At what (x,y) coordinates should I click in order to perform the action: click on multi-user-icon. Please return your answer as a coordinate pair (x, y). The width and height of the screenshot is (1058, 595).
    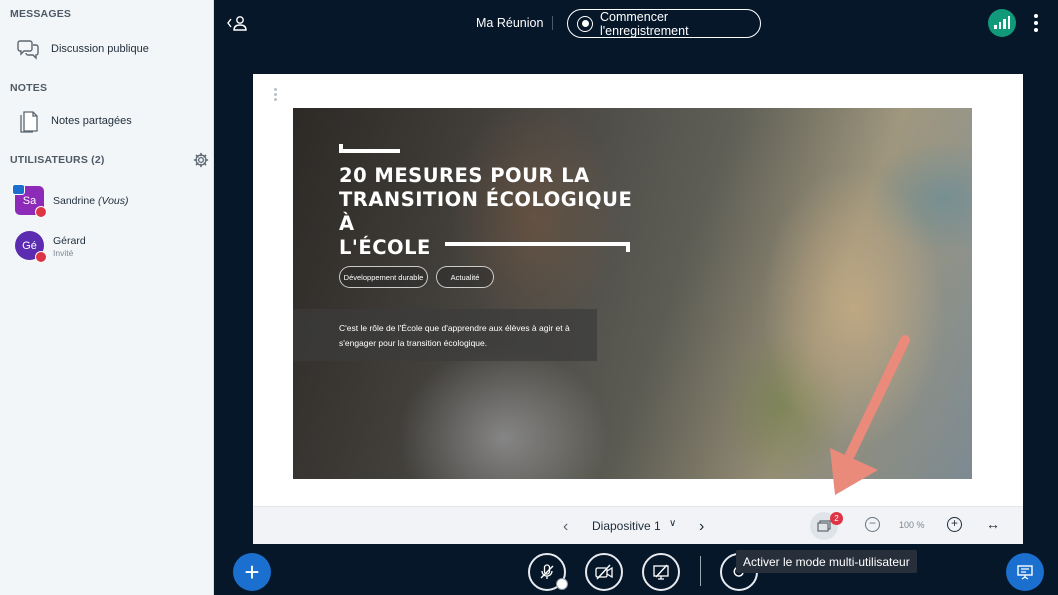
    Looking at the image, I should click on (824, 526).